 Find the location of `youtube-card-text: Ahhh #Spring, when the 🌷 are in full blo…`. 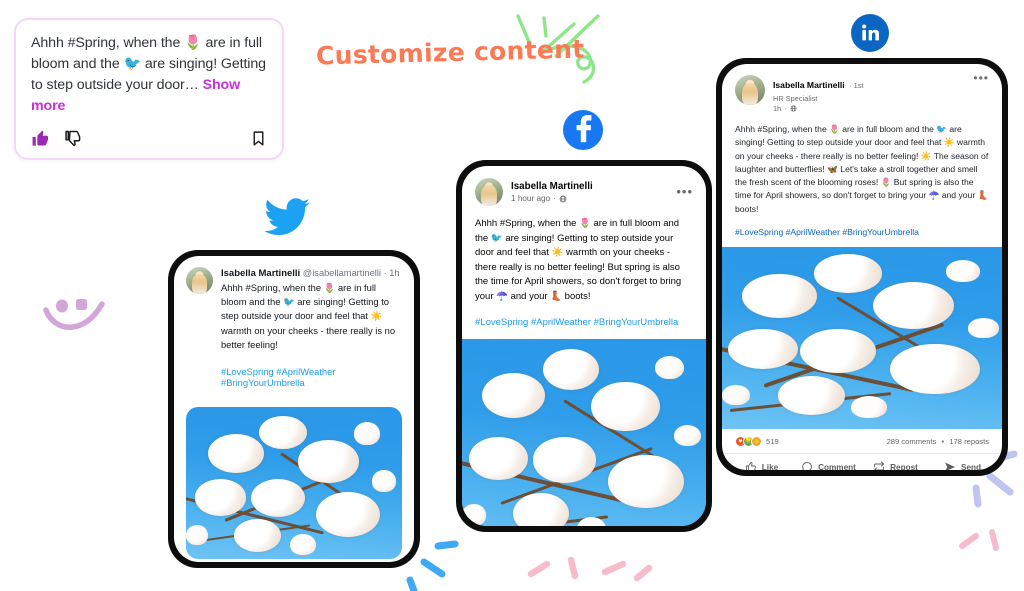

youtube-card-text: Ahhh #Spring, when the 🌷 are in full blo… is located at coordinates (149, 75).